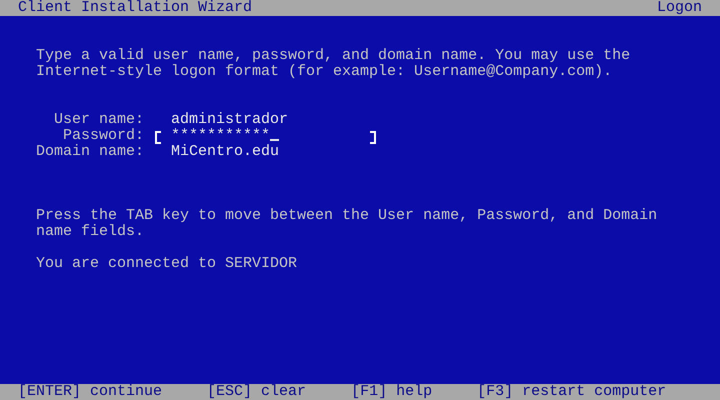 The height and width of the screenshot is (400, 720). I want to click on field-label: User name:, so click(98, 120).